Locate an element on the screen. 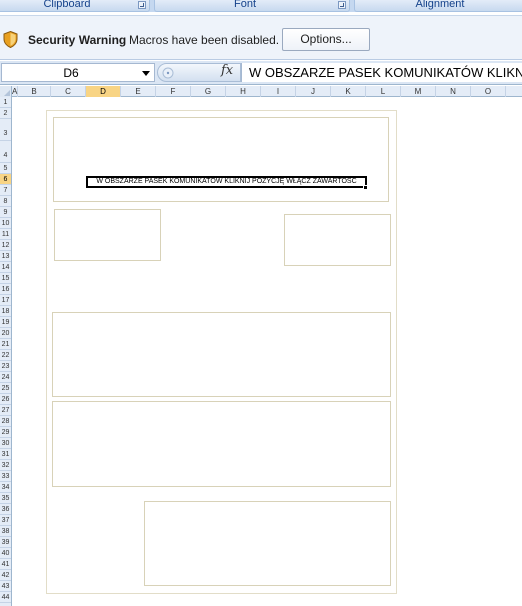 This screenshot has width=522, height=606. row-header: 21 is located at coordinates (5, 344).